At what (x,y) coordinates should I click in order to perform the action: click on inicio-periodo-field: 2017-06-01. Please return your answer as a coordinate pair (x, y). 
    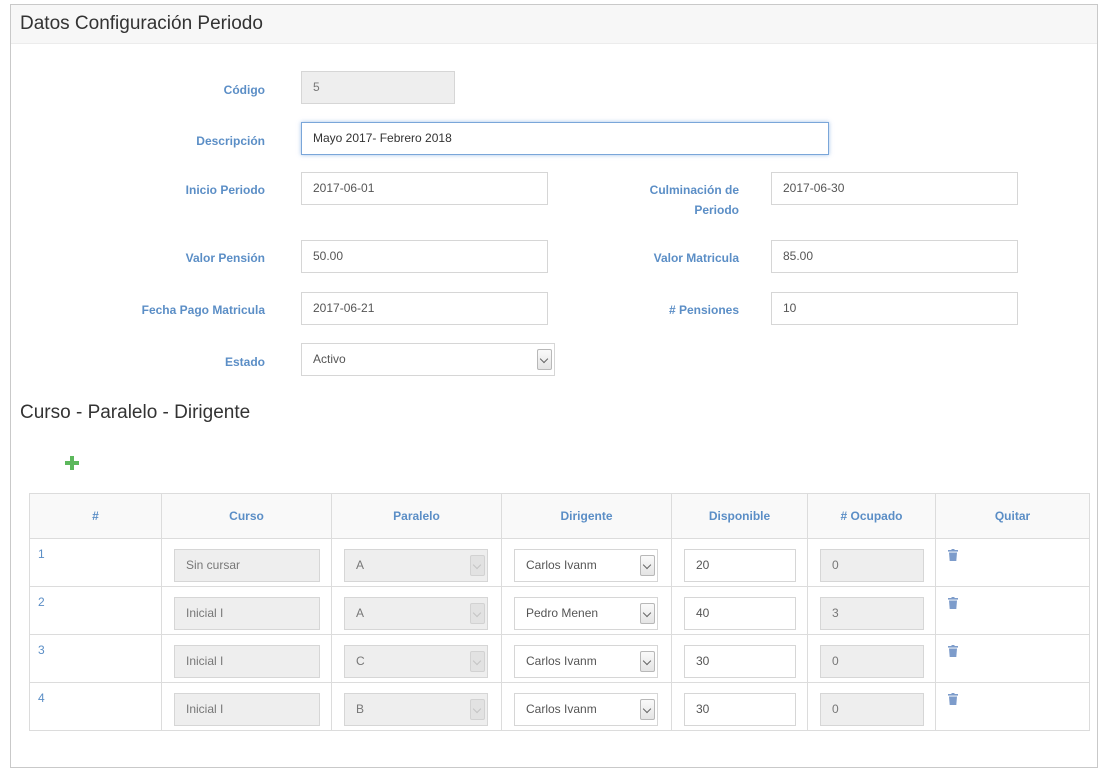
    Looking at the image, I should click on (424, 188).